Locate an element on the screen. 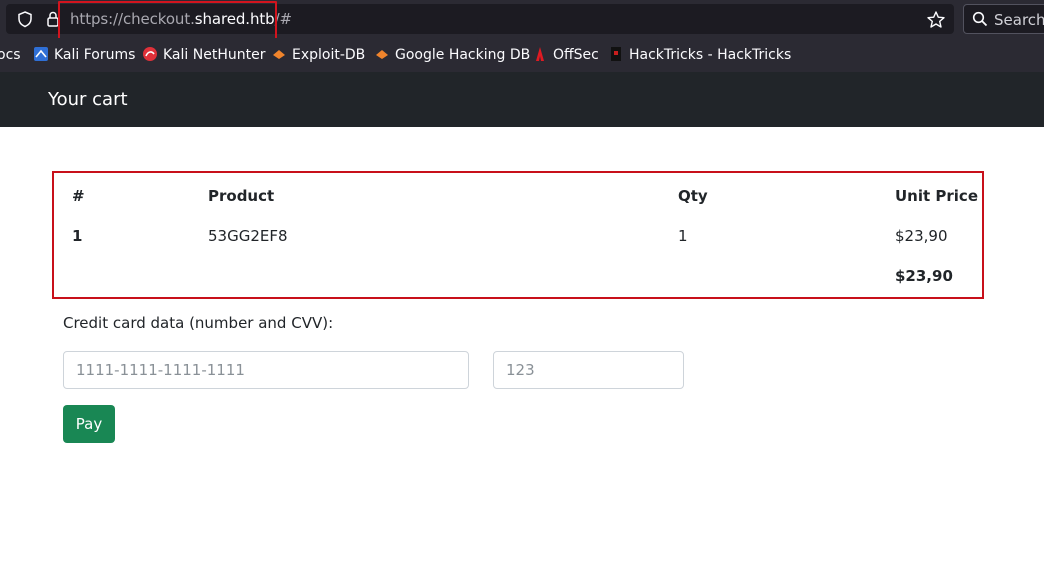 The image size is (1044, 574). header-num: # is located at coordinates (78, 196).